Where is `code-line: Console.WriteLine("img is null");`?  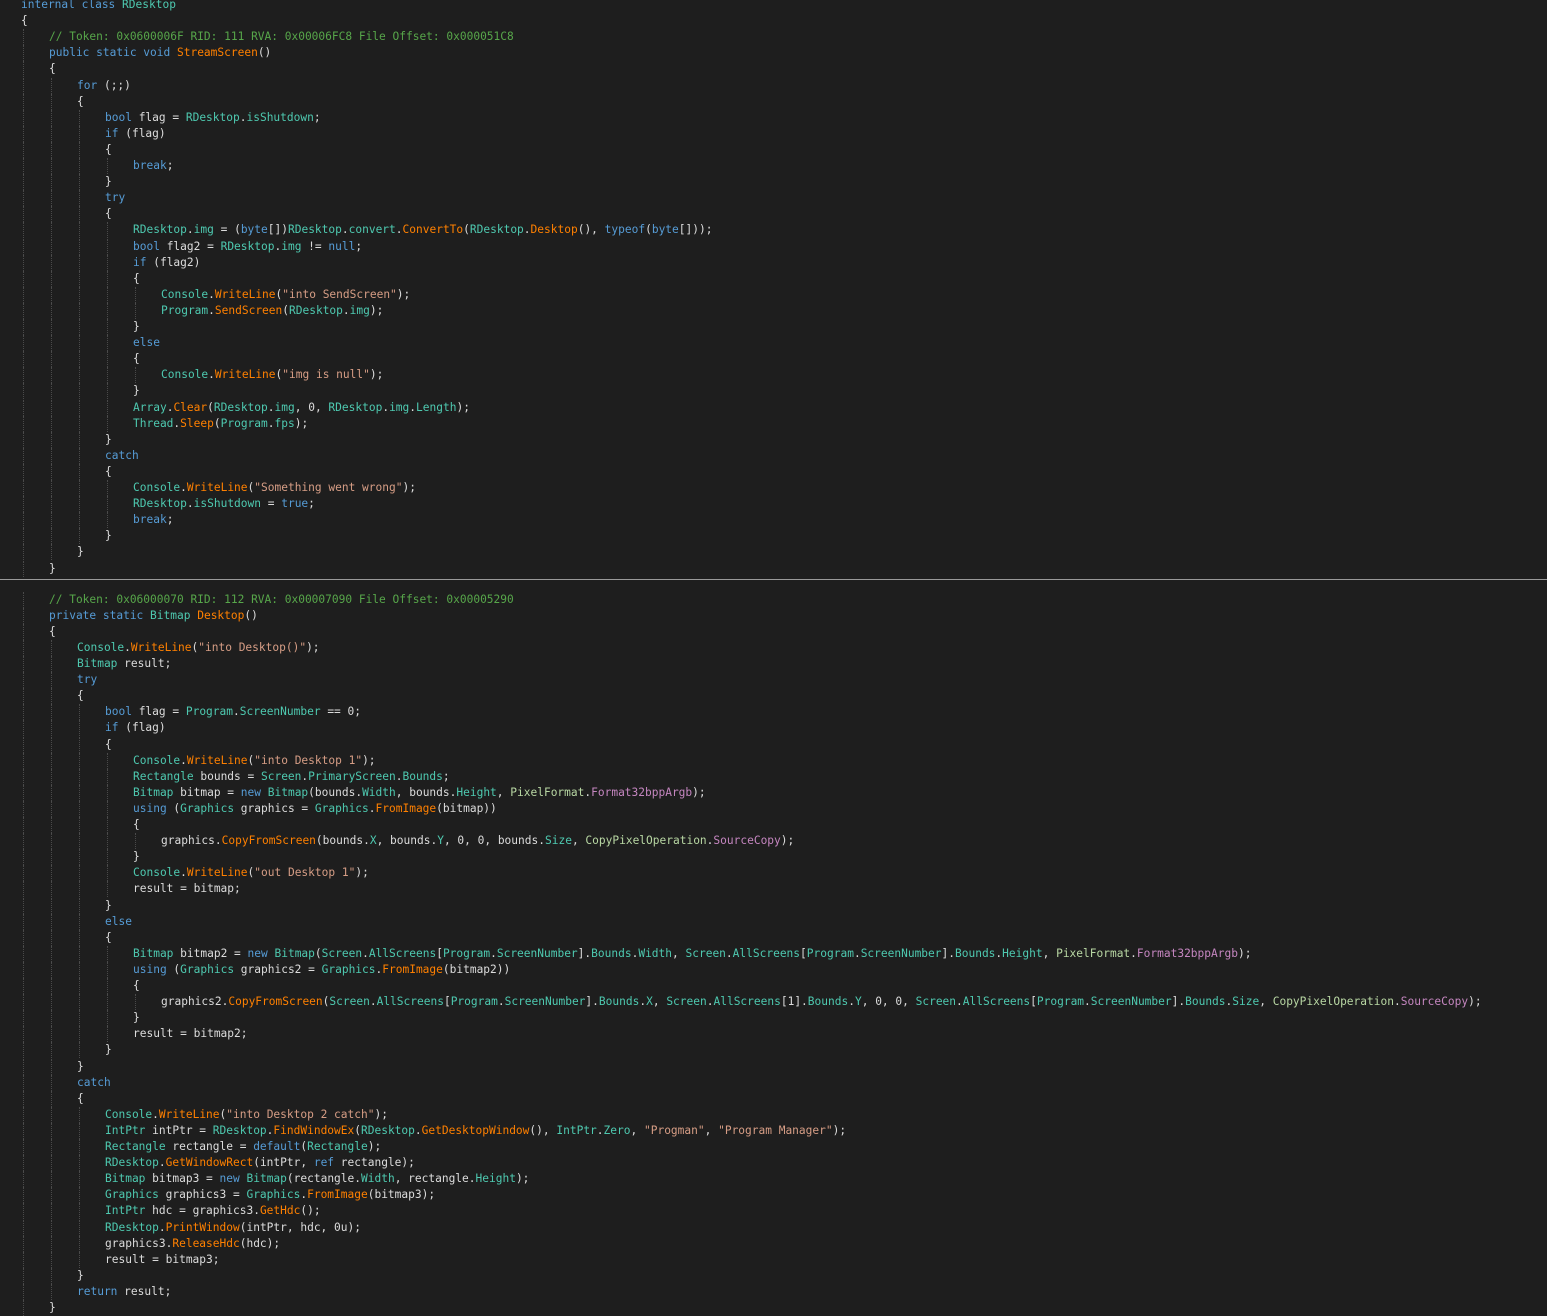 code-line: Console.WriteLine("img is null"); is located at coordinates (773, 375).